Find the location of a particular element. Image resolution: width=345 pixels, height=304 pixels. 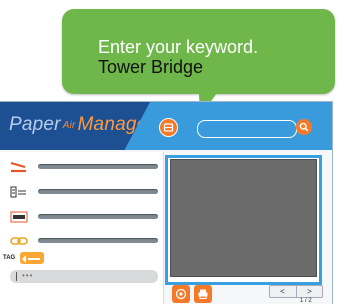

scanner-icon is located at coordinates (19, 166).